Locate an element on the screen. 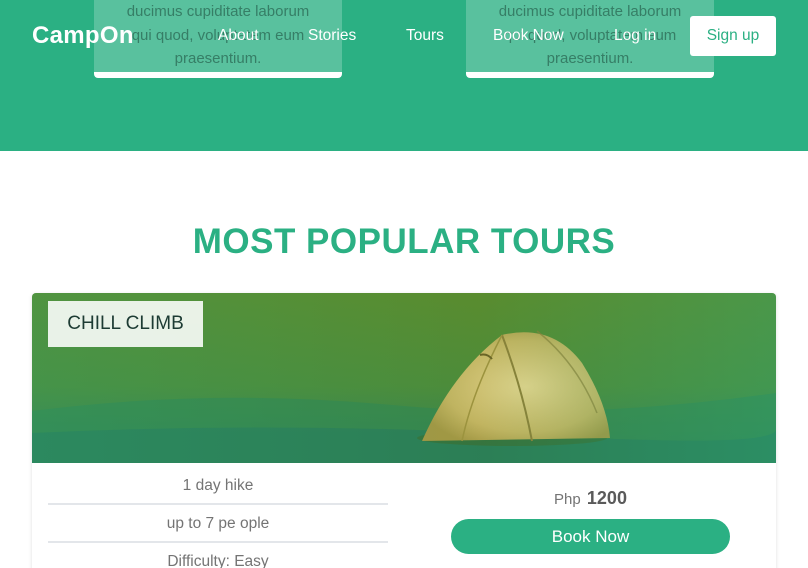 Image resolution: width=808 pixels, height=568 pixels. nav-link-about: About is located at coordinates (238, 36).